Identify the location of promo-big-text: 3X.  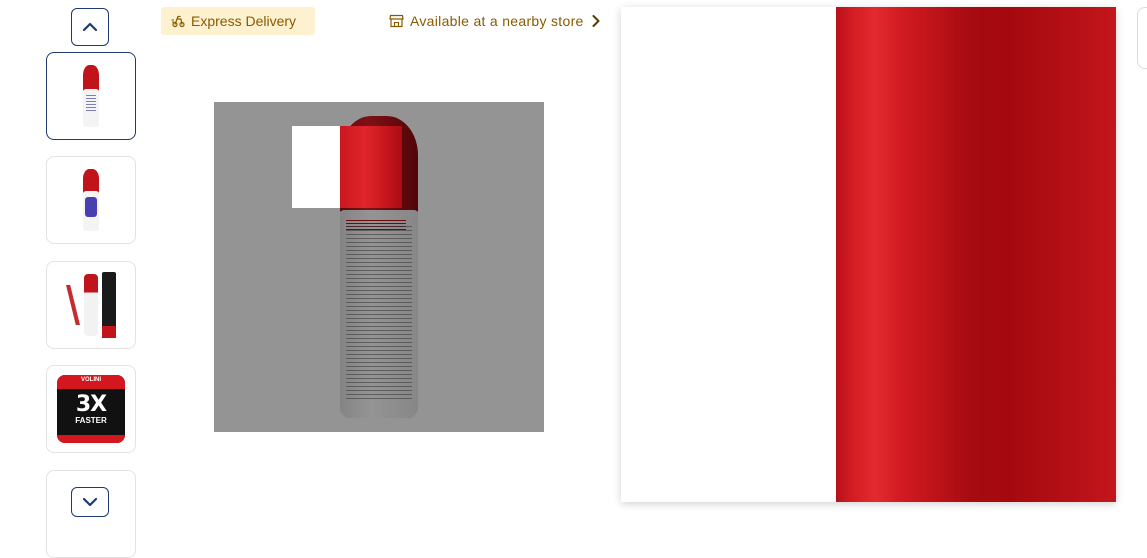
(91, 404).